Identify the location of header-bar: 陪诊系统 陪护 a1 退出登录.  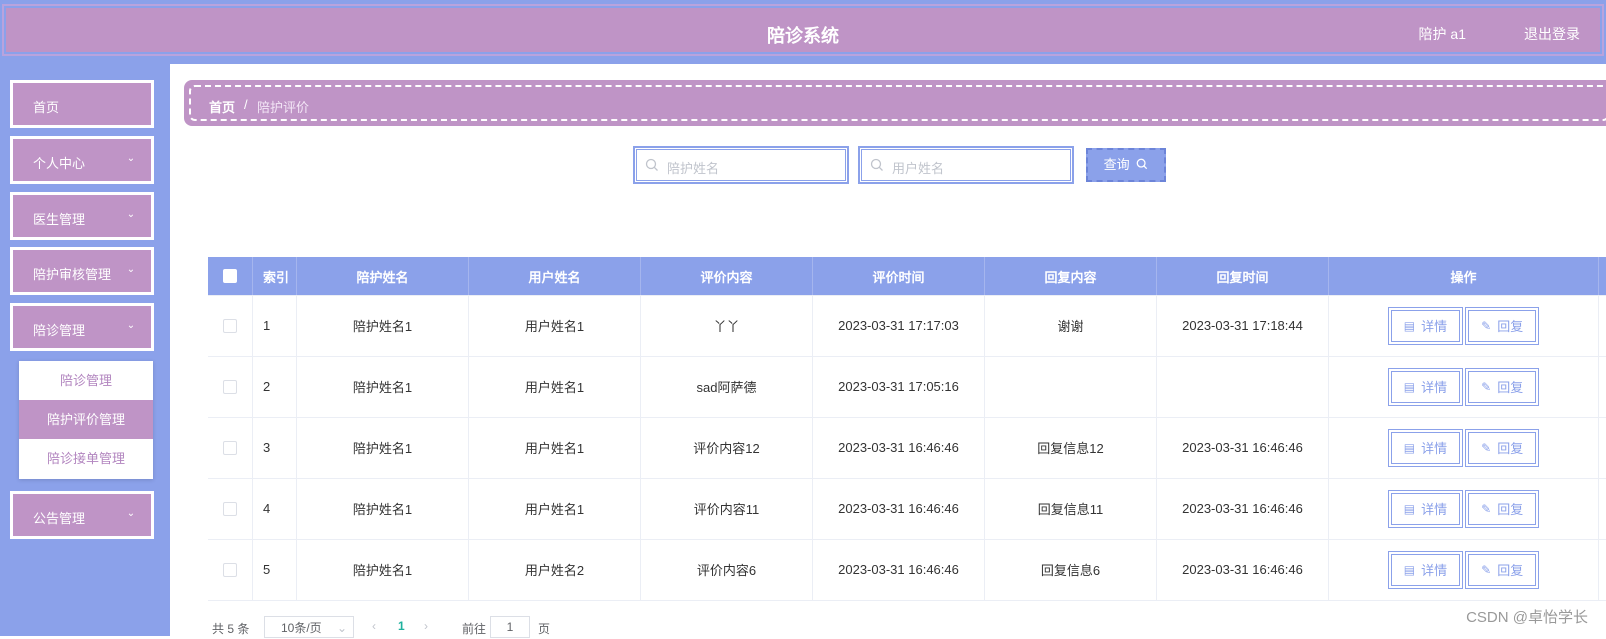
(803, 30).